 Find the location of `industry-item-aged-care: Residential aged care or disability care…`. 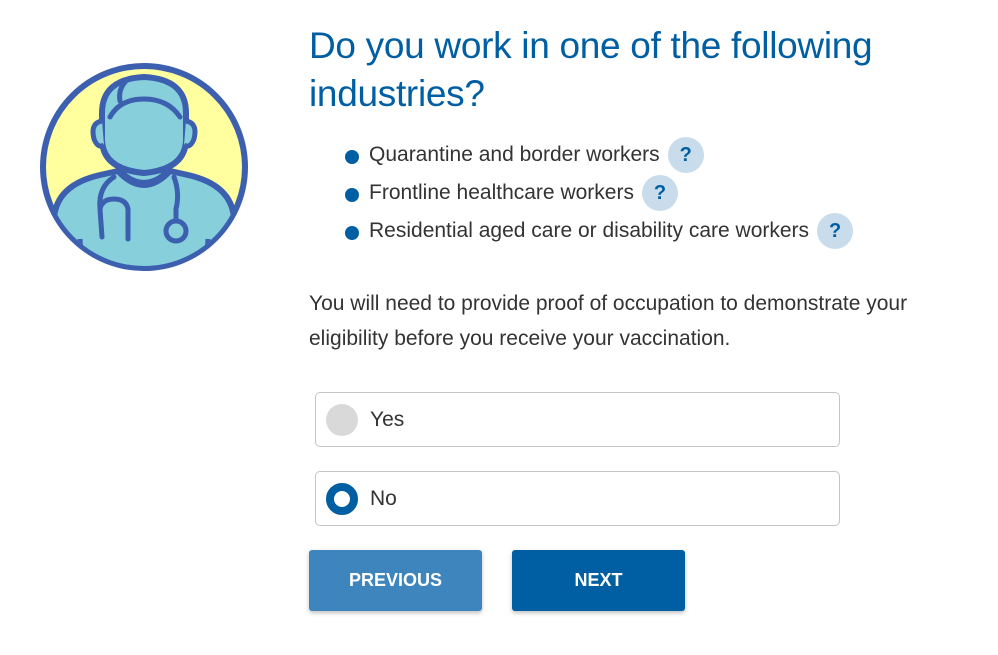

industry-item-aged-care: Residential aged care or disability care… is located at coordinates (657, 231).